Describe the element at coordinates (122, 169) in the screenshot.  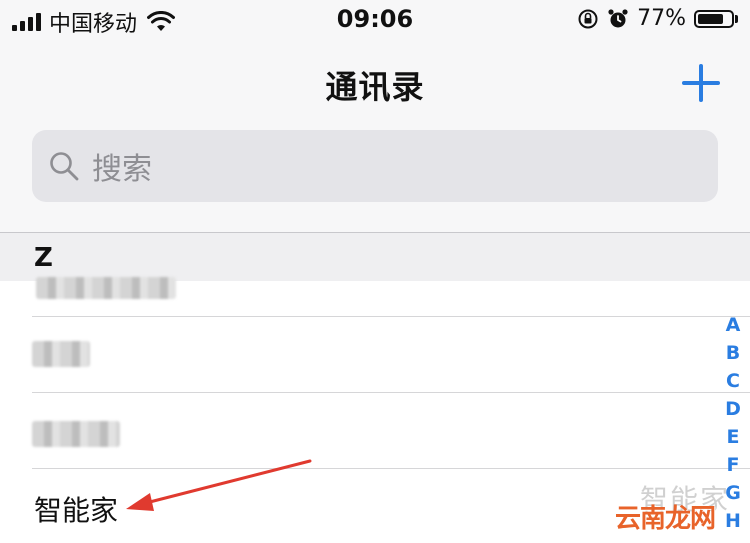
I see `search-placeholder: 搜索` at that location.